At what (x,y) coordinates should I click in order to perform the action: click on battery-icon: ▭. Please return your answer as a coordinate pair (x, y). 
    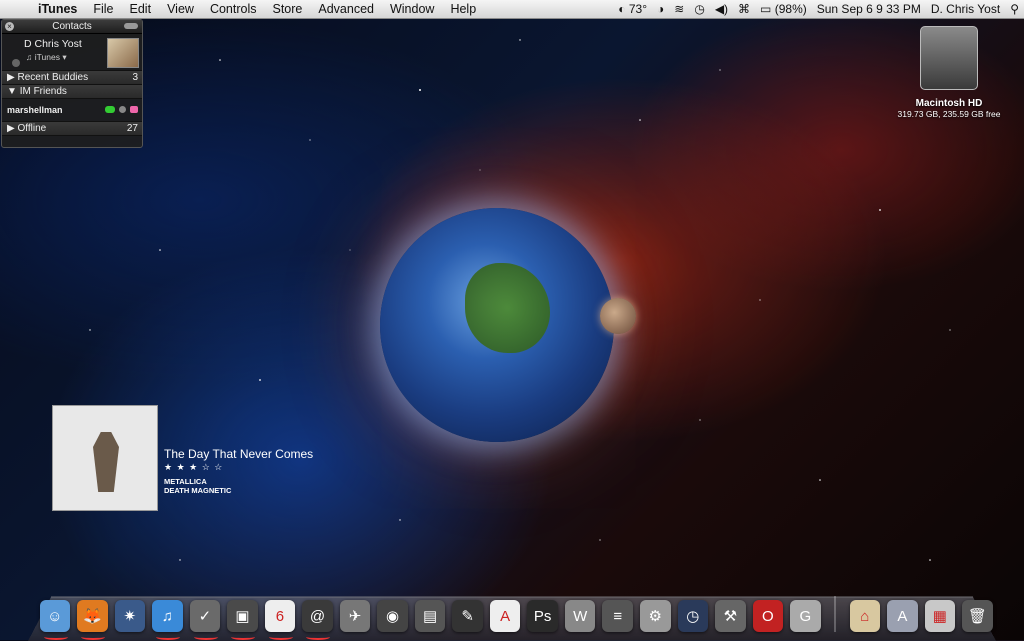
    Looking at the image, I should click on (766, 9).